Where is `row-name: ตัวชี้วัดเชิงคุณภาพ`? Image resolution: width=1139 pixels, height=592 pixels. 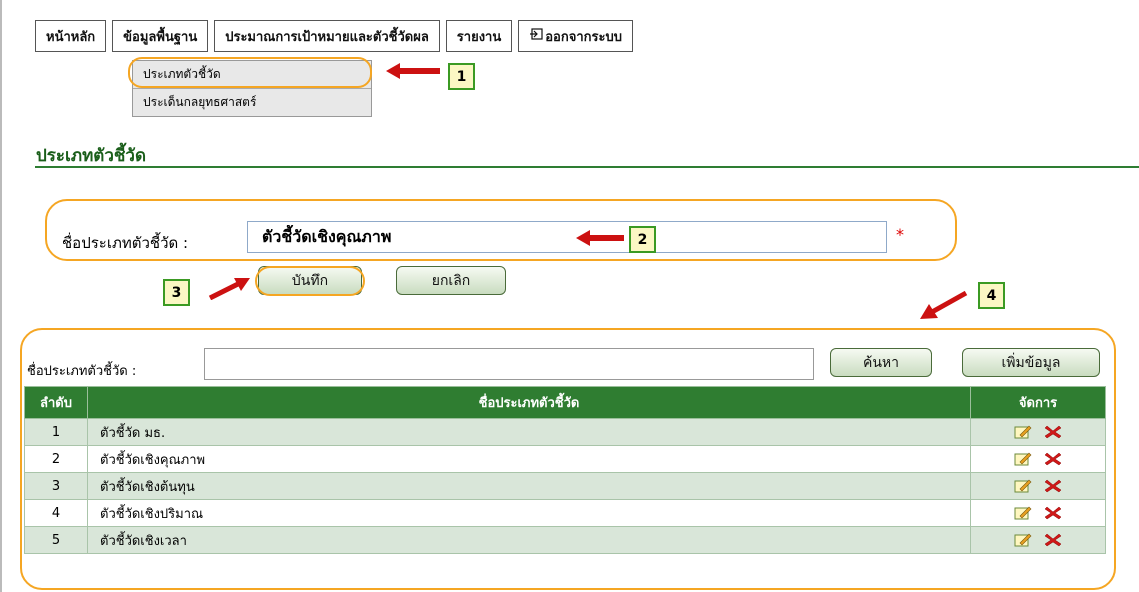 row-name: ตัวชี้วัดเชิงคุณภาพ is located at coordinates (529, 459).